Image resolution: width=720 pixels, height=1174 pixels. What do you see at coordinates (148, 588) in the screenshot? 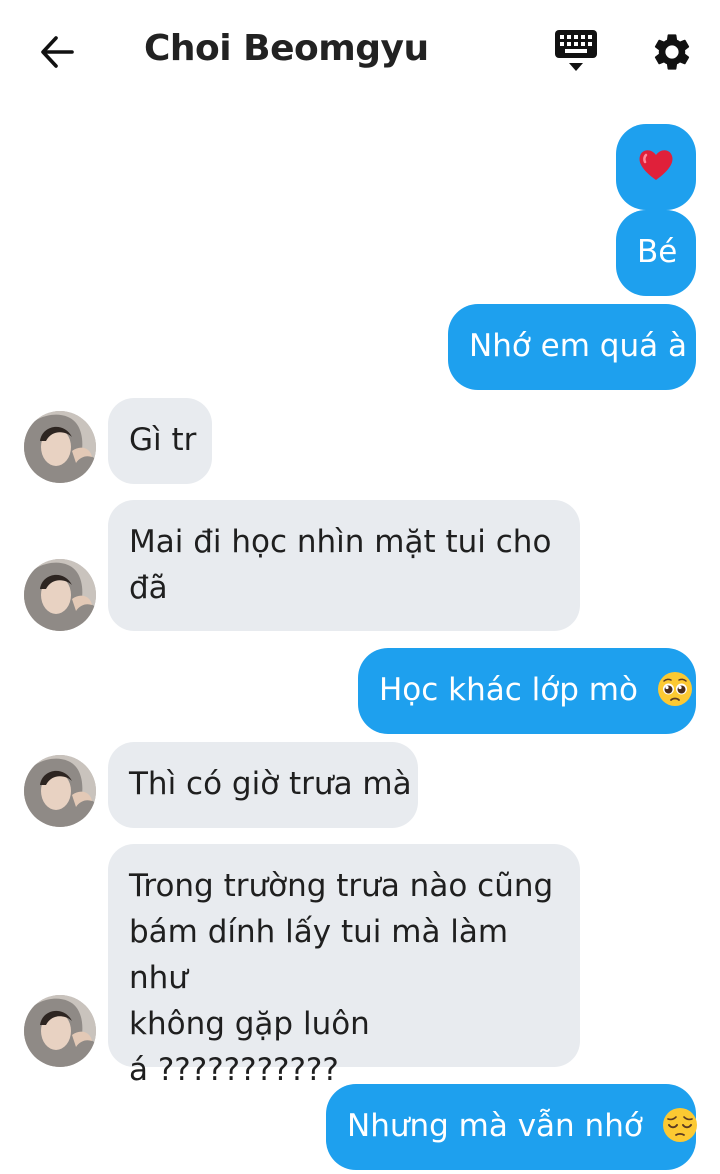
I see `message-text-line: đã` at bounding box center [148, 588].